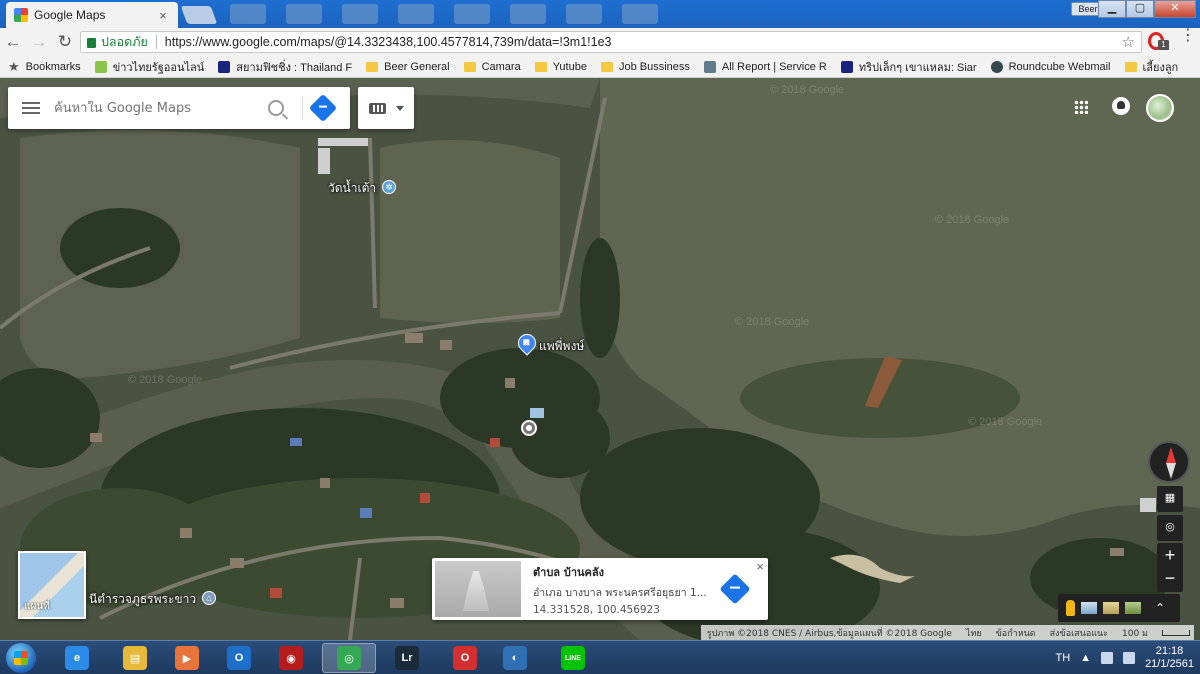  Describe the element at coordinates (908, 67) in the screenshot. I see `bookmark-item-trip: ทริปเล็กๆ เขาแหลม: Siar` at that location.